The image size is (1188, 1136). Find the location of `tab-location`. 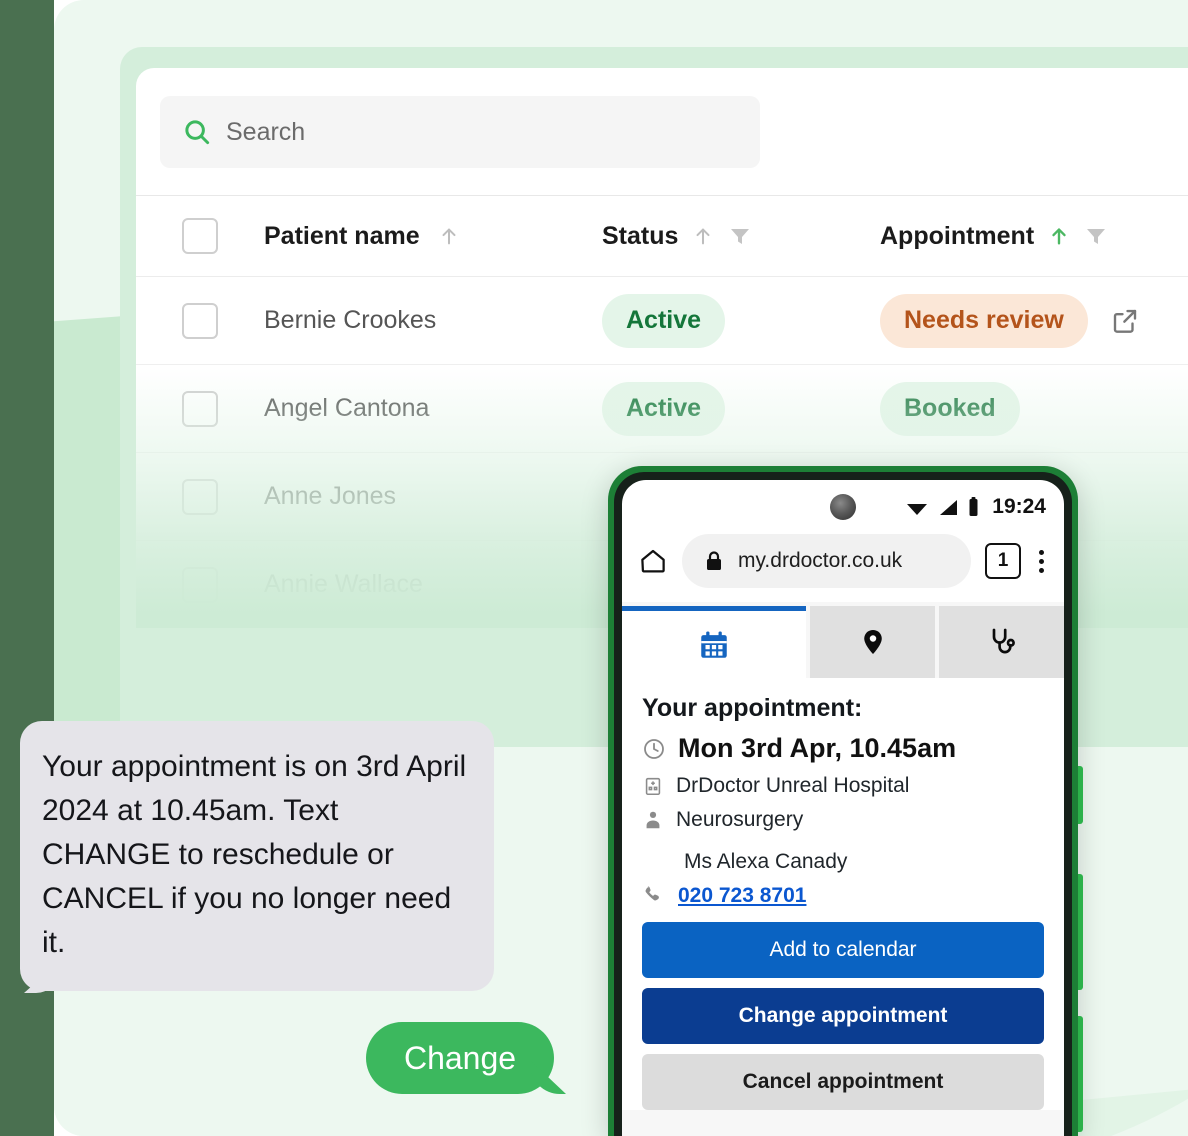

tab-location is located at coordinates (873, 642).